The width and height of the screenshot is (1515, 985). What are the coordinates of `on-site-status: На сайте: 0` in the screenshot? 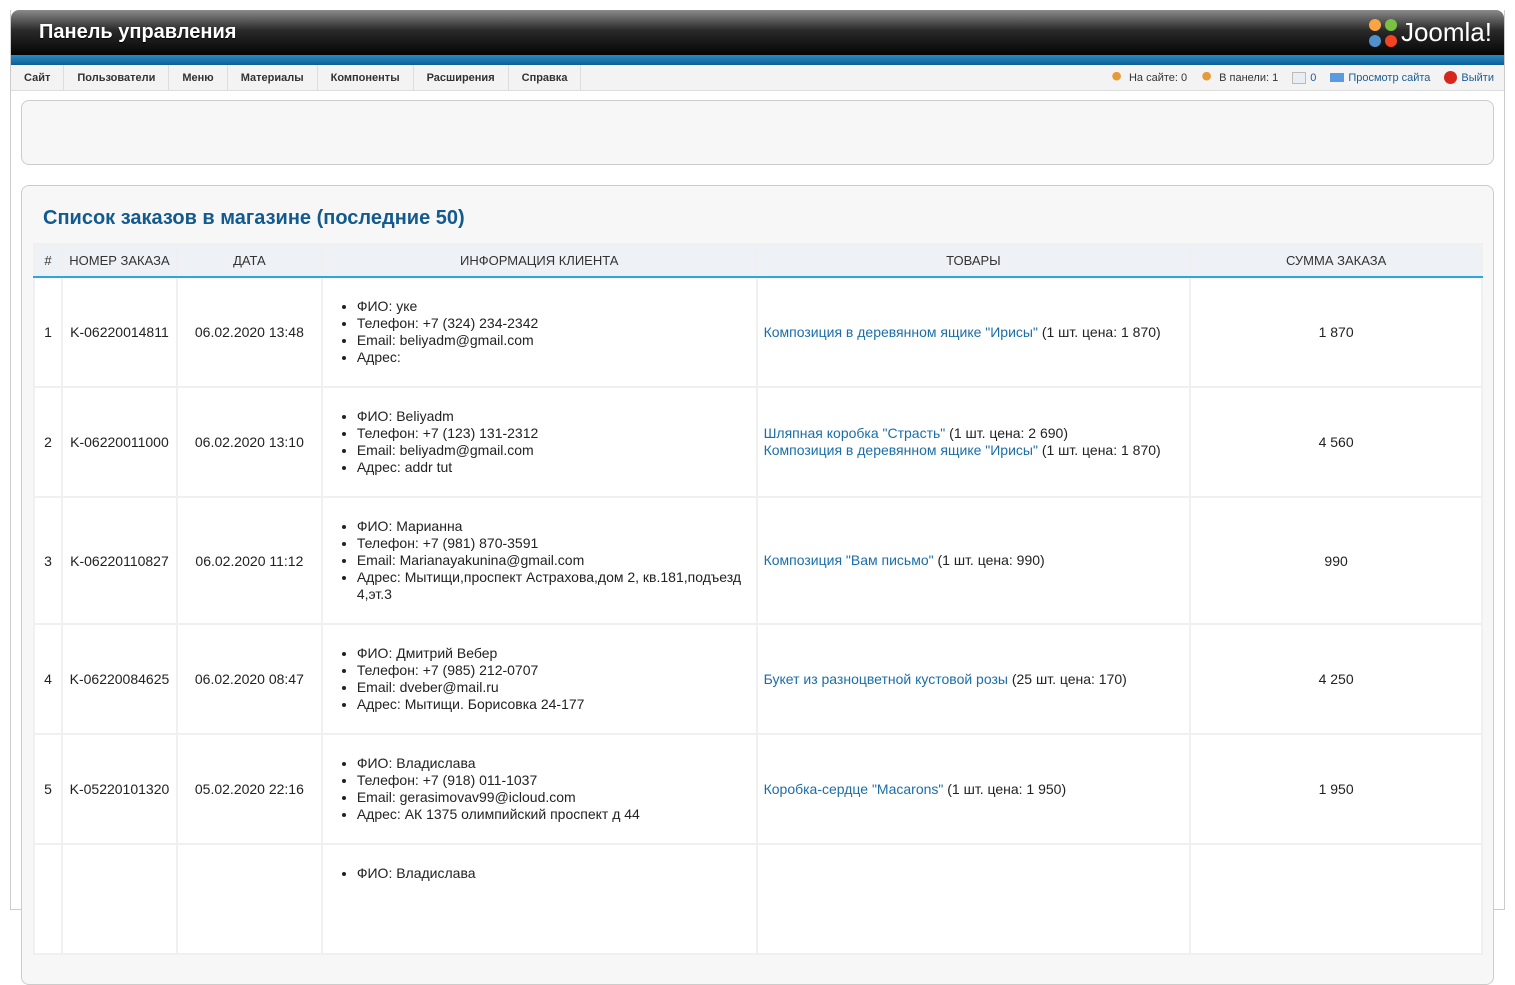 It's located at (1149, 77).